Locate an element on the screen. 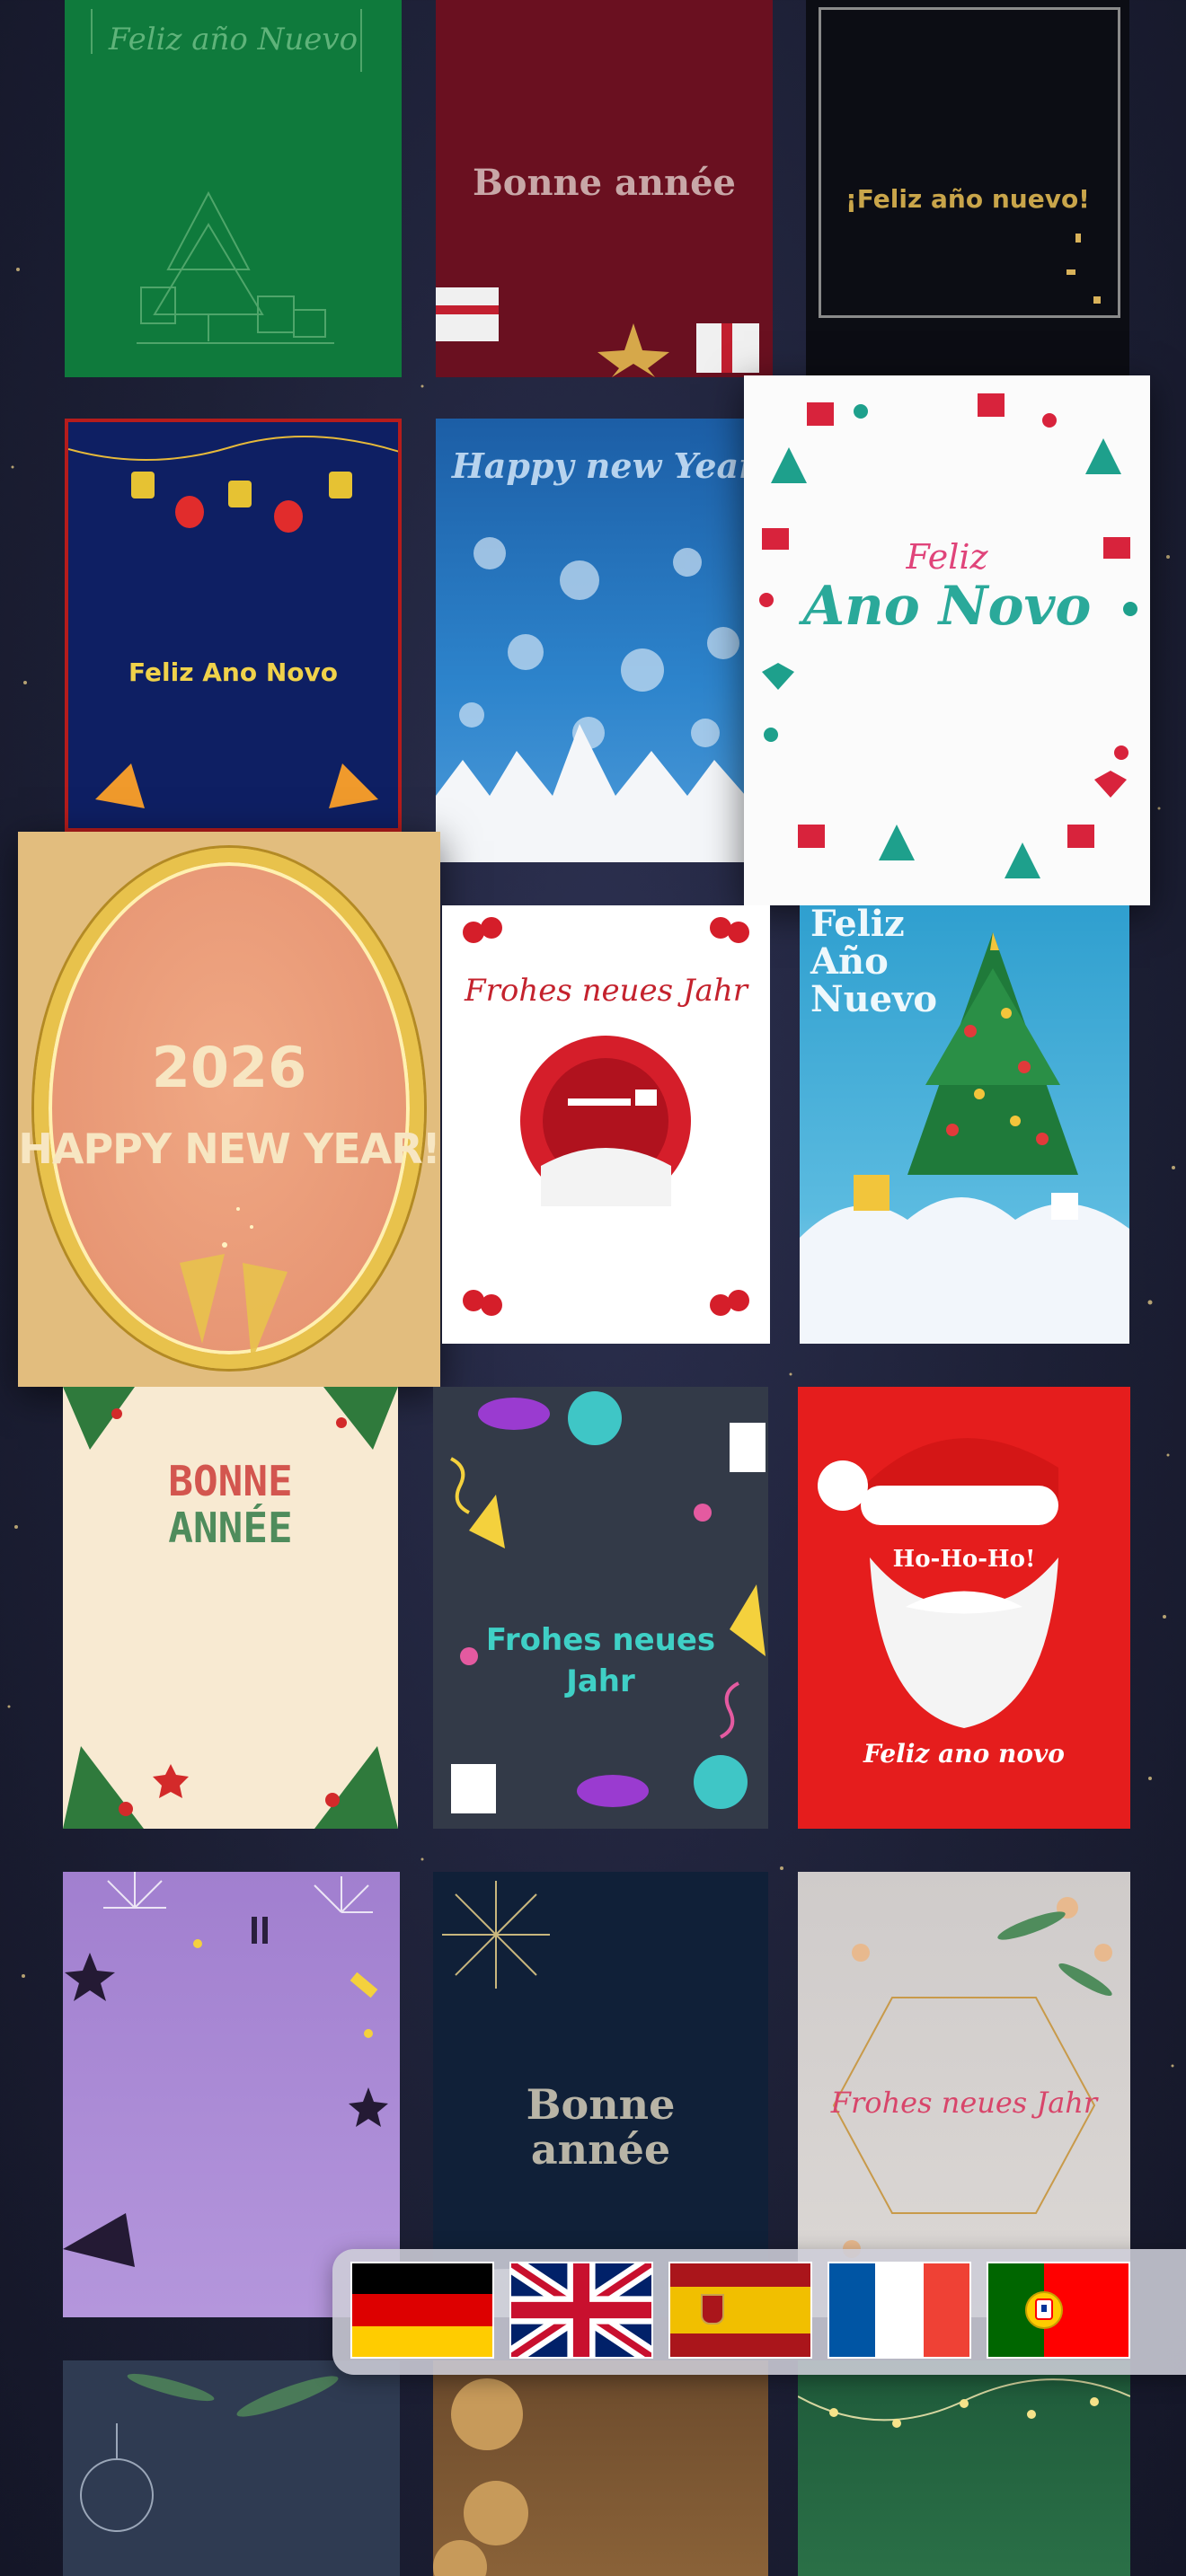 The width and height of the screenshot is (1186, 2576). card-bonne-annee-red: Bonne année is located at coordinates (604, 188).